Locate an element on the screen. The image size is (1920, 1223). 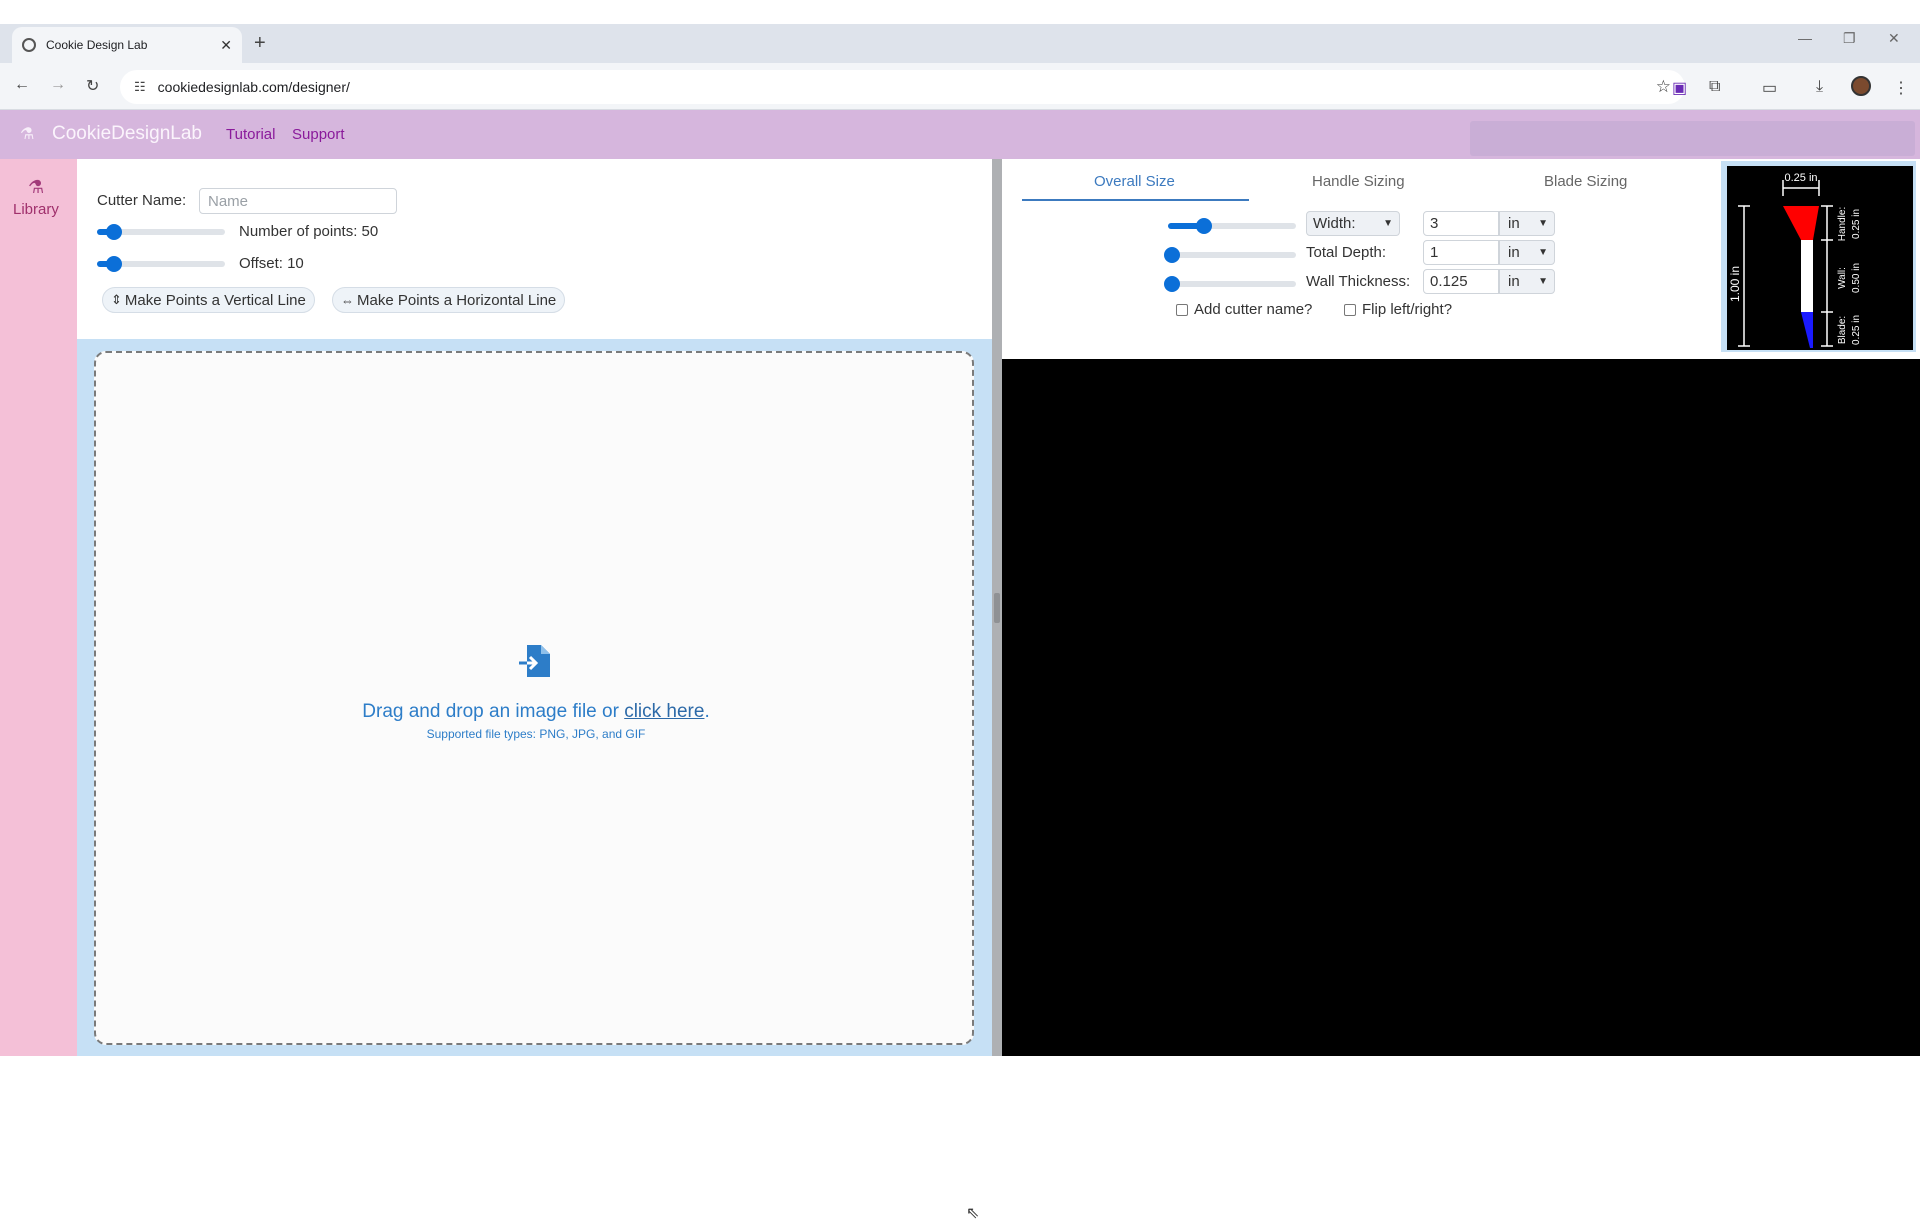
active-tab-indicator is located at coordinates (1135, 200).